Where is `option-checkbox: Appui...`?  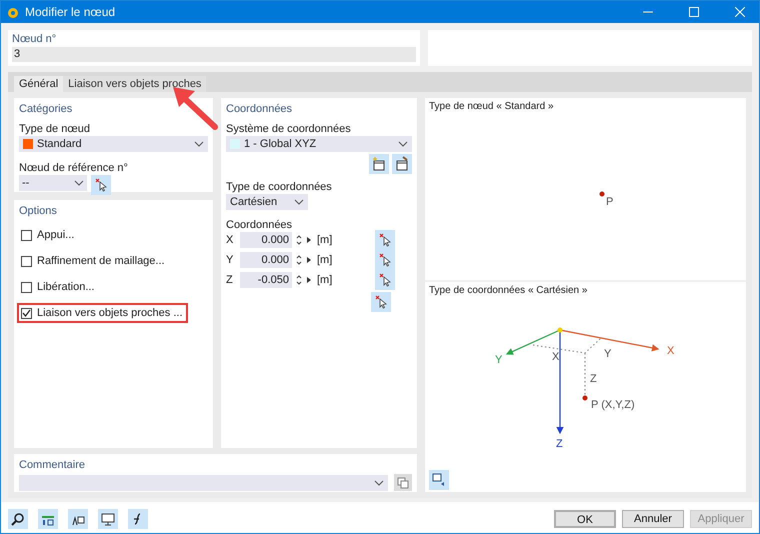
option-checkbox: Appui... is located at coordinates (48, 235).